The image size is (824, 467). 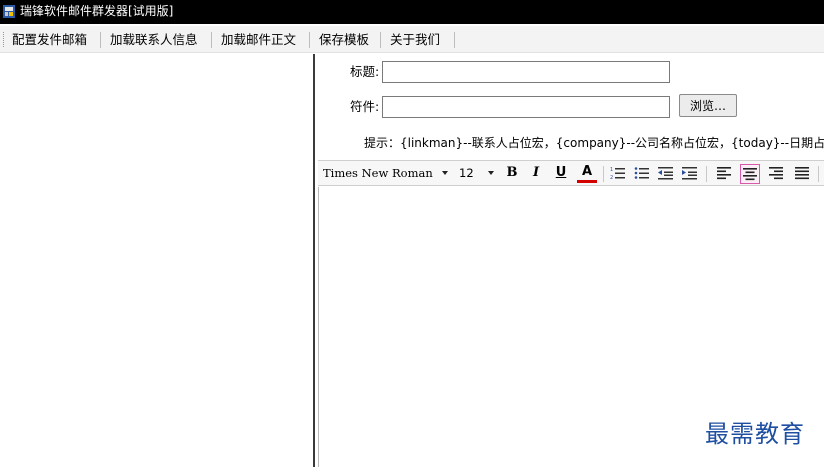 What do you see at coordinates (412, 12) in the screenshot?
I see `title-bar: 瑞锋软件邮件群发器[试用版]` at bounding box center [412, 12].